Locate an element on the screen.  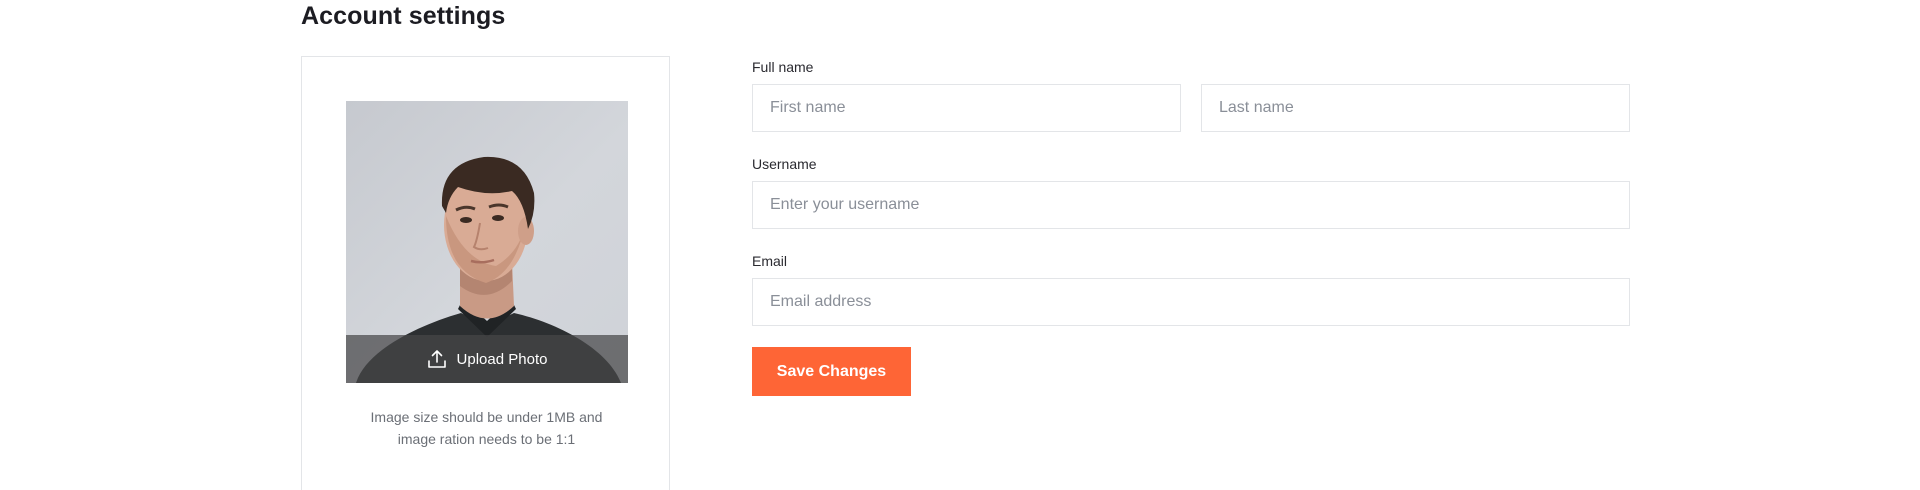
username-label: Username is located at coordinates (784, 164).